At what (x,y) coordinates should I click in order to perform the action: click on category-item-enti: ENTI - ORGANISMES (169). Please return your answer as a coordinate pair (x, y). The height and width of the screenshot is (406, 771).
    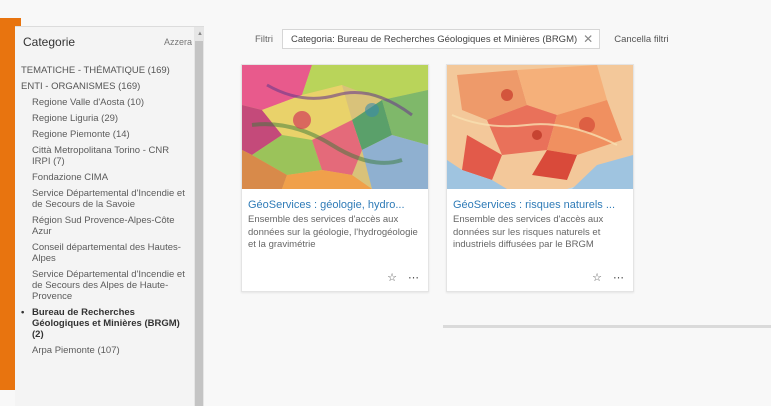
    Looking at the image, I should click on (104, 87).